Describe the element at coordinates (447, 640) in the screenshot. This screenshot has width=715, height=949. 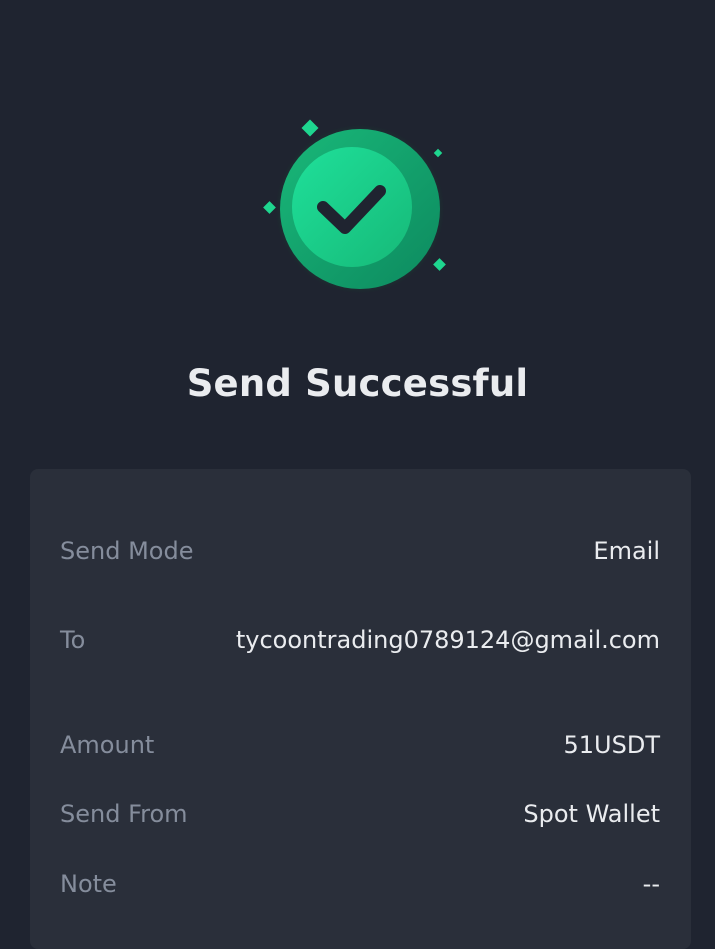
I see `recipient-email-value: tycoontrading0789124@gmail.com` at that location.